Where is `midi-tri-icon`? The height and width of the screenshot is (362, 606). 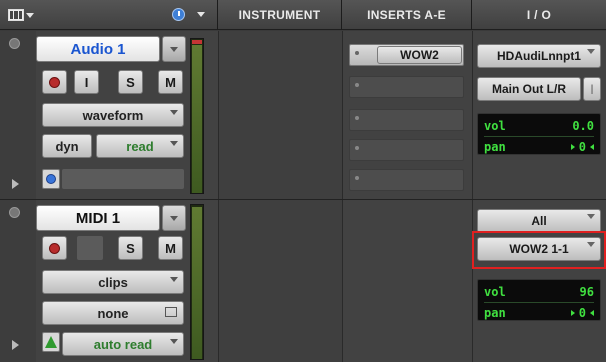 midi-tri-icon is located at coordinates (51, 342).